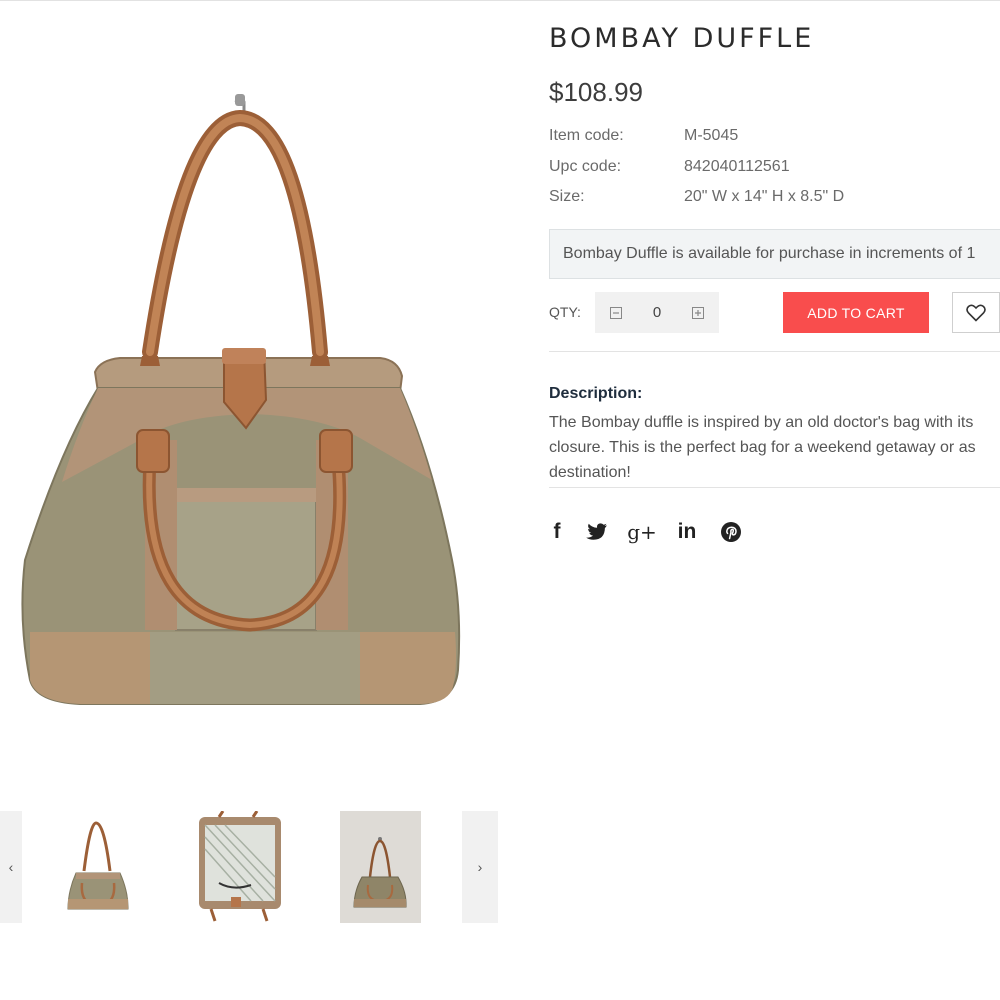 The width and height of the screenshot is (1000, 1000). I want to click on quantity-stepper, so click(657, 312).